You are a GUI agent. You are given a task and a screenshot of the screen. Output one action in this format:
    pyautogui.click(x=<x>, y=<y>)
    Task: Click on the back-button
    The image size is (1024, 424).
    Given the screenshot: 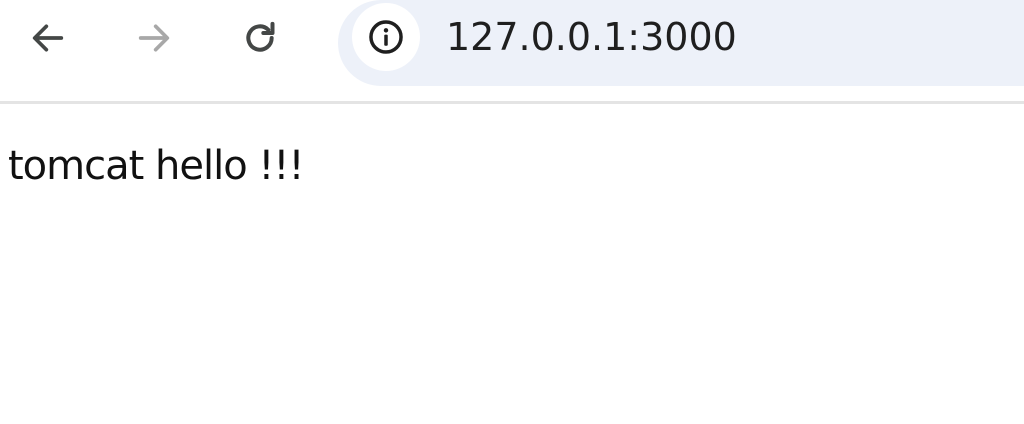 What is the action you would take?
    pyautogui.click(x=48, y=38)
    